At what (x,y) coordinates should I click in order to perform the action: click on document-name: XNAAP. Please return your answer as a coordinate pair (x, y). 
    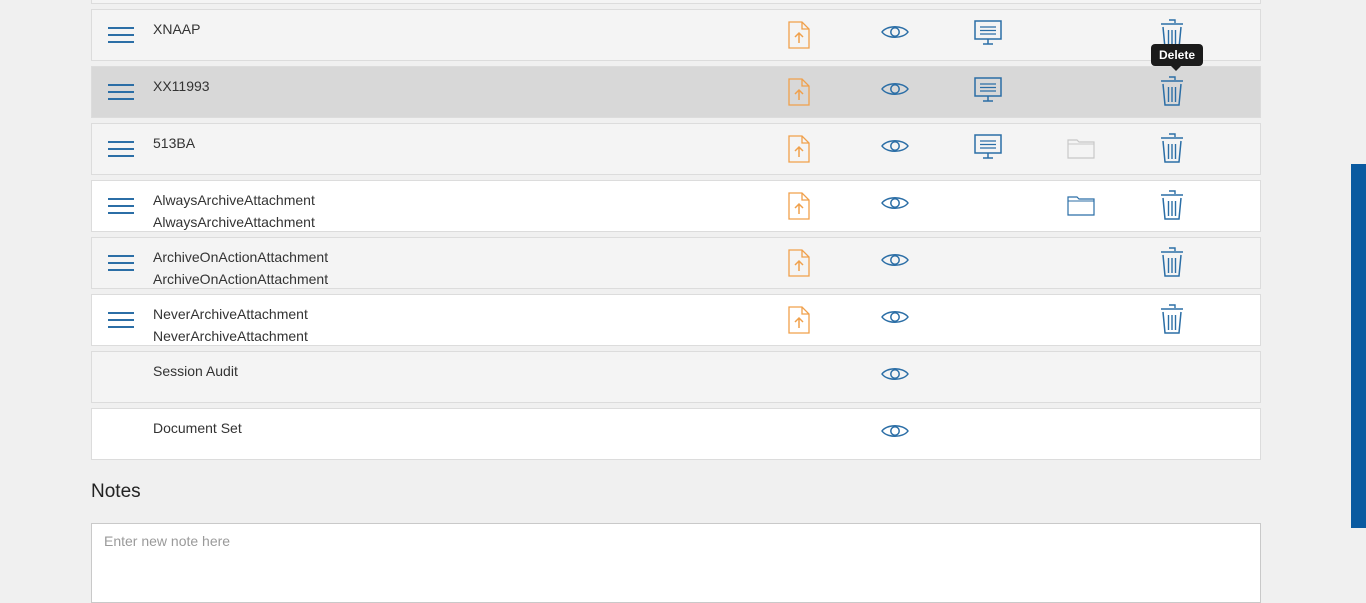
    Looking at the image, I should click on (176, 29).